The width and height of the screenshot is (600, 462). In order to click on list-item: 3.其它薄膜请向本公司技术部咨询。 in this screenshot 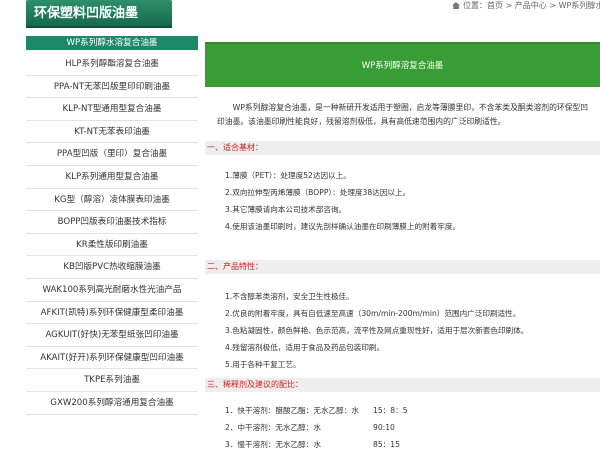, I will do `click(286, 209)`.